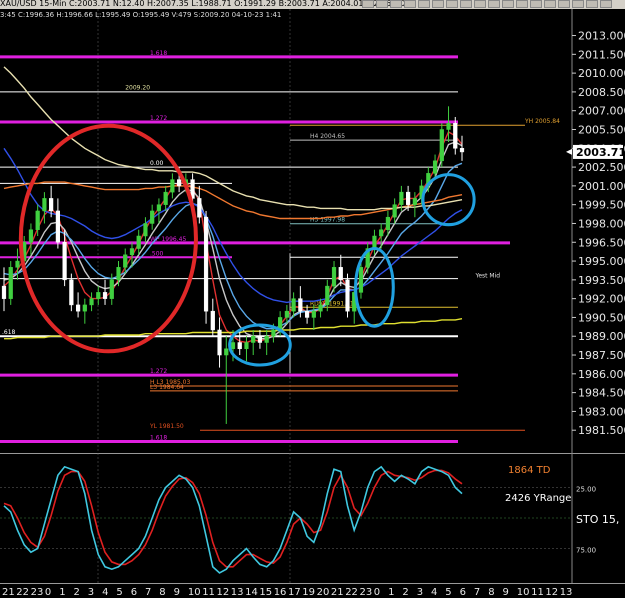  I want to click on osc-tick-label: 25.00, so click(586, 490).